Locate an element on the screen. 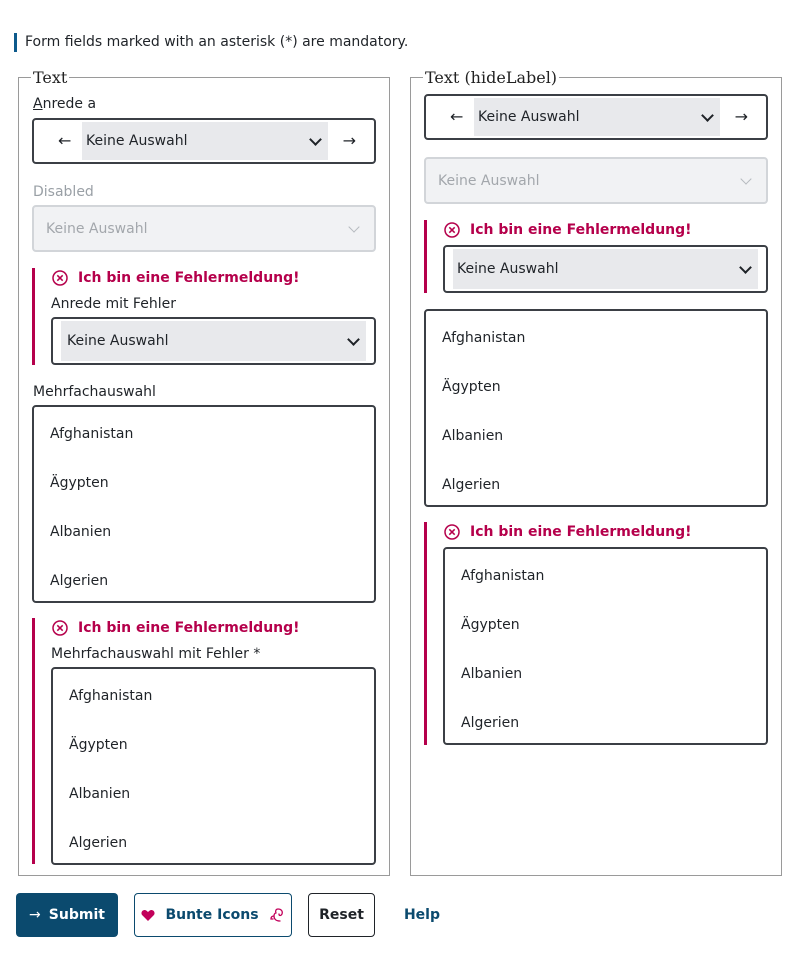 The width and height of the screenshot is (800, 953). disabled-label: Disabled is located at coordinates (63, 192).